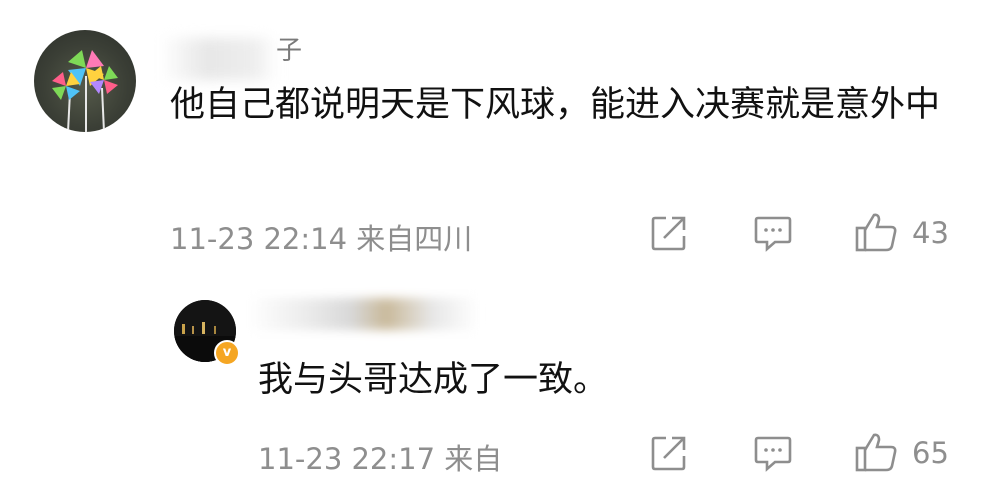  I want to click on verified-badge: v, so click(227, 353).